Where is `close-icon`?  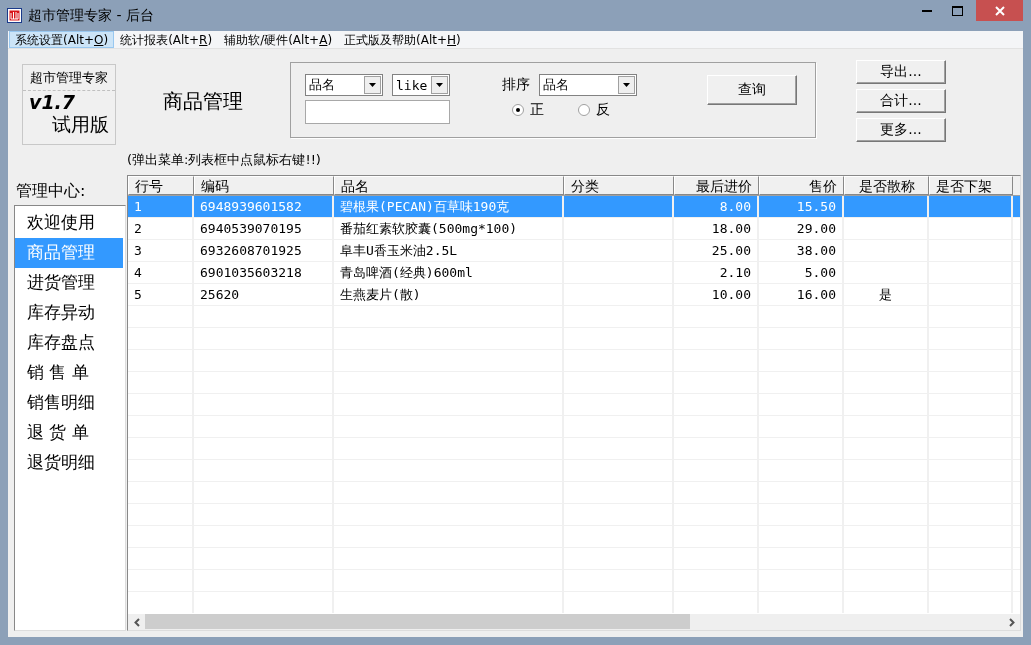
close-icon is located at coordinates (999, 10).